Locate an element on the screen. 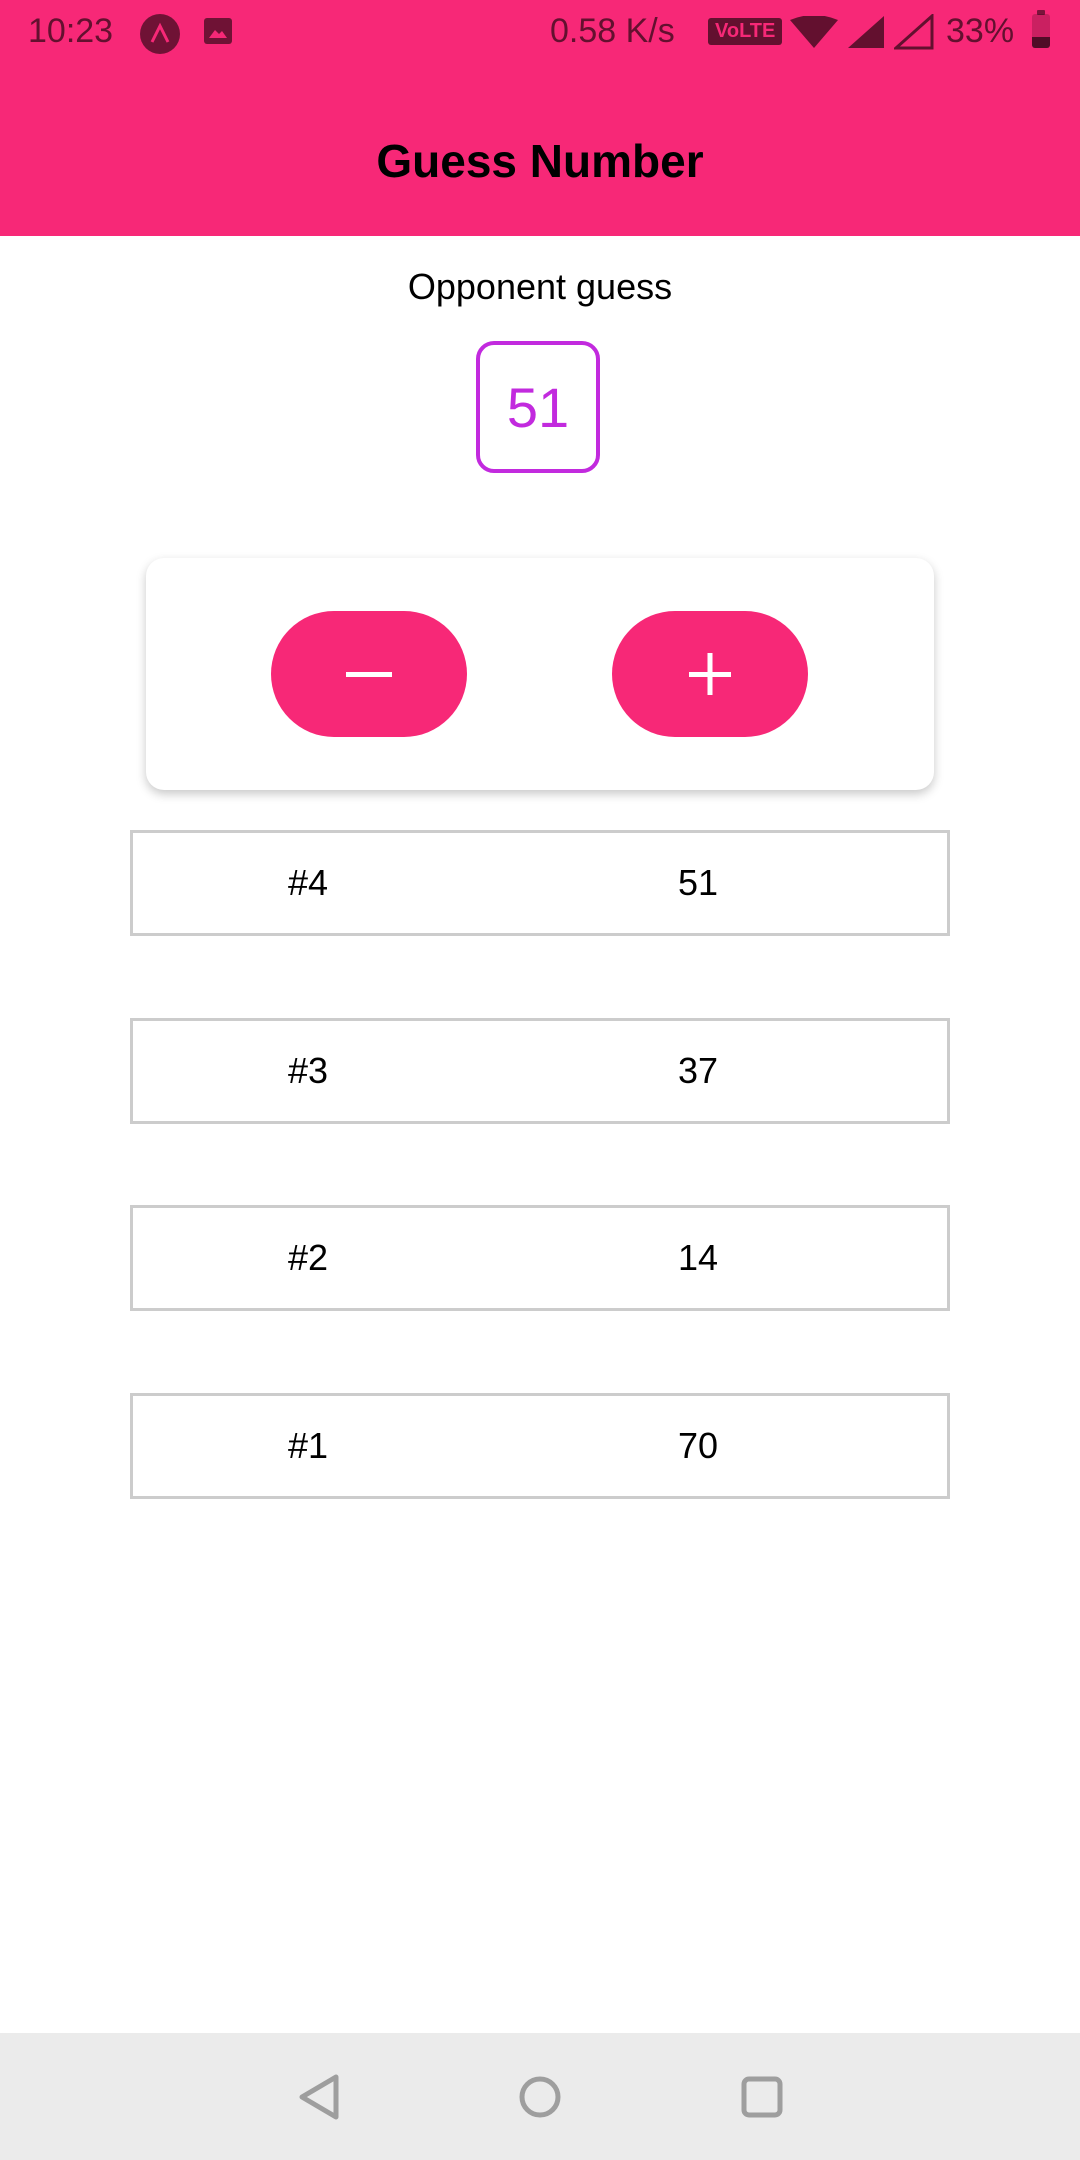  lower-button is located at coordinates (369, 674).